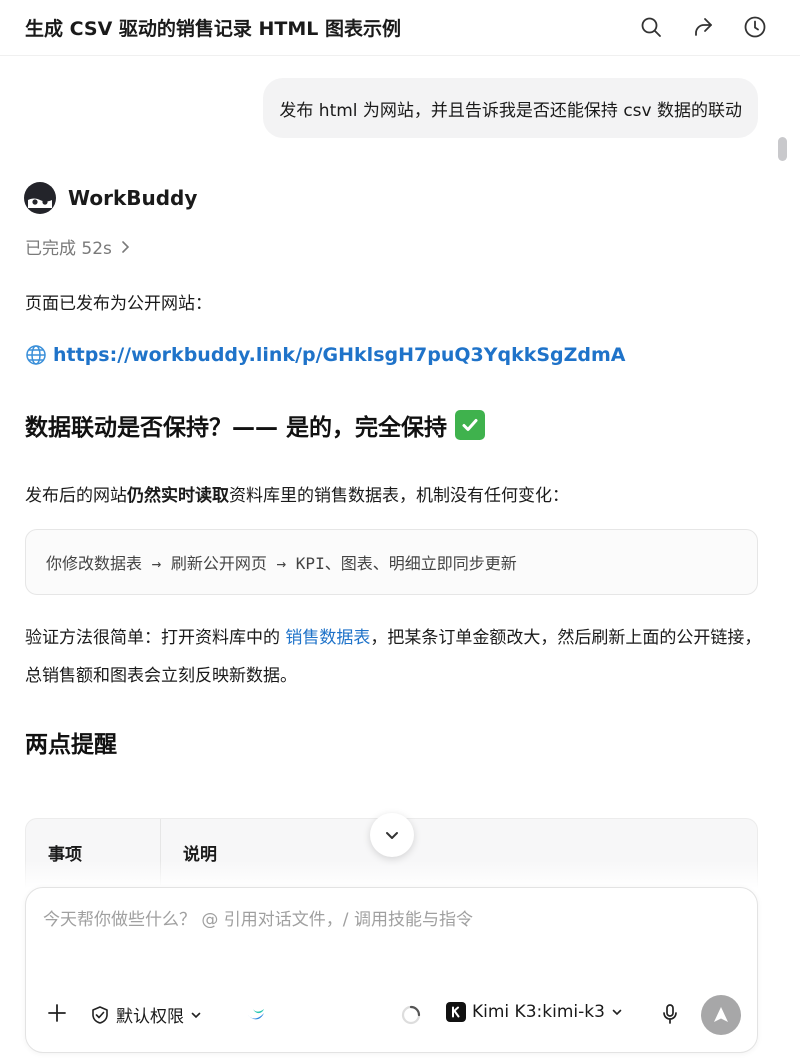 The width and height of the screenshot is (800, 1063). Describe the element at coordinates (399, 496) in the screenshot. I see `text-span: 资料库里的销售数据表，机制没有任何变化：` at that location.